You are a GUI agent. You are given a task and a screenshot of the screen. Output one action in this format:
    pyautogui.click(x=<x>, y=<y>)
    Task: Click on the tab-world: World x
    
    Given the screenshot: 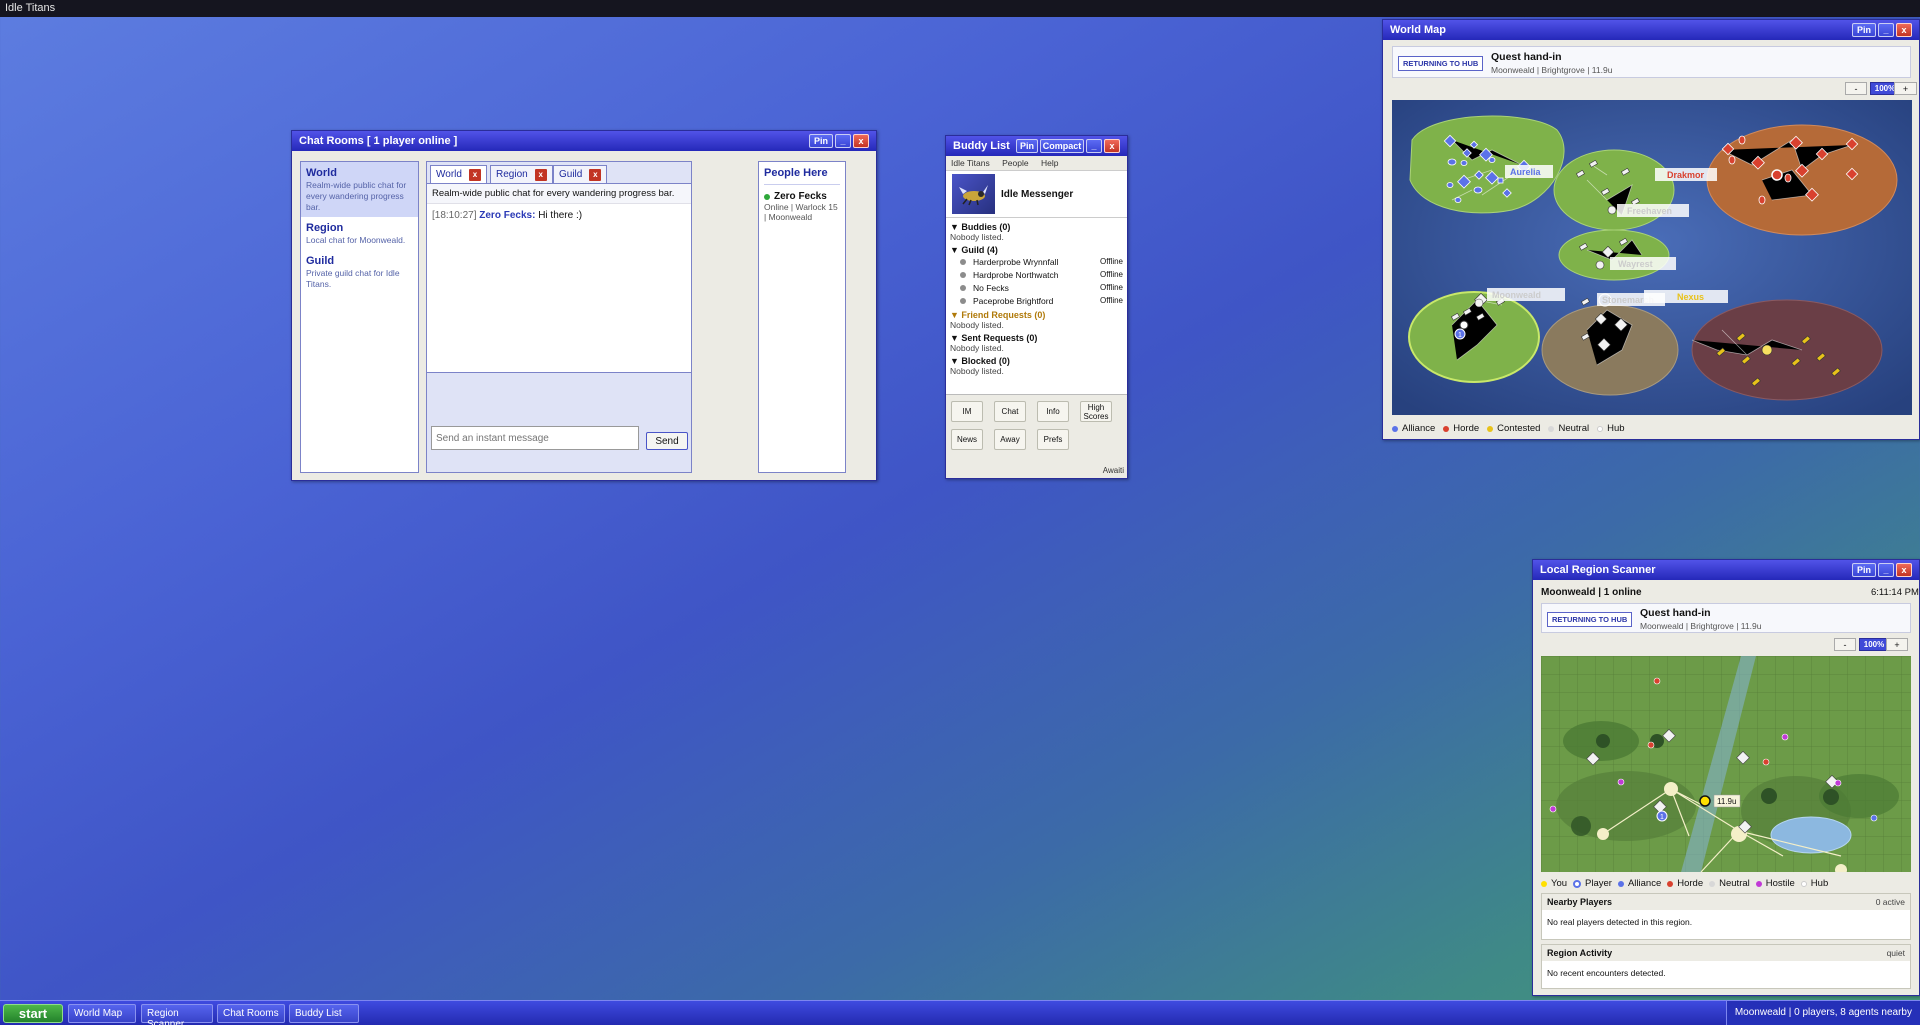 What is the action you would take?
    pyautogui.click(x=458, y=174)
    